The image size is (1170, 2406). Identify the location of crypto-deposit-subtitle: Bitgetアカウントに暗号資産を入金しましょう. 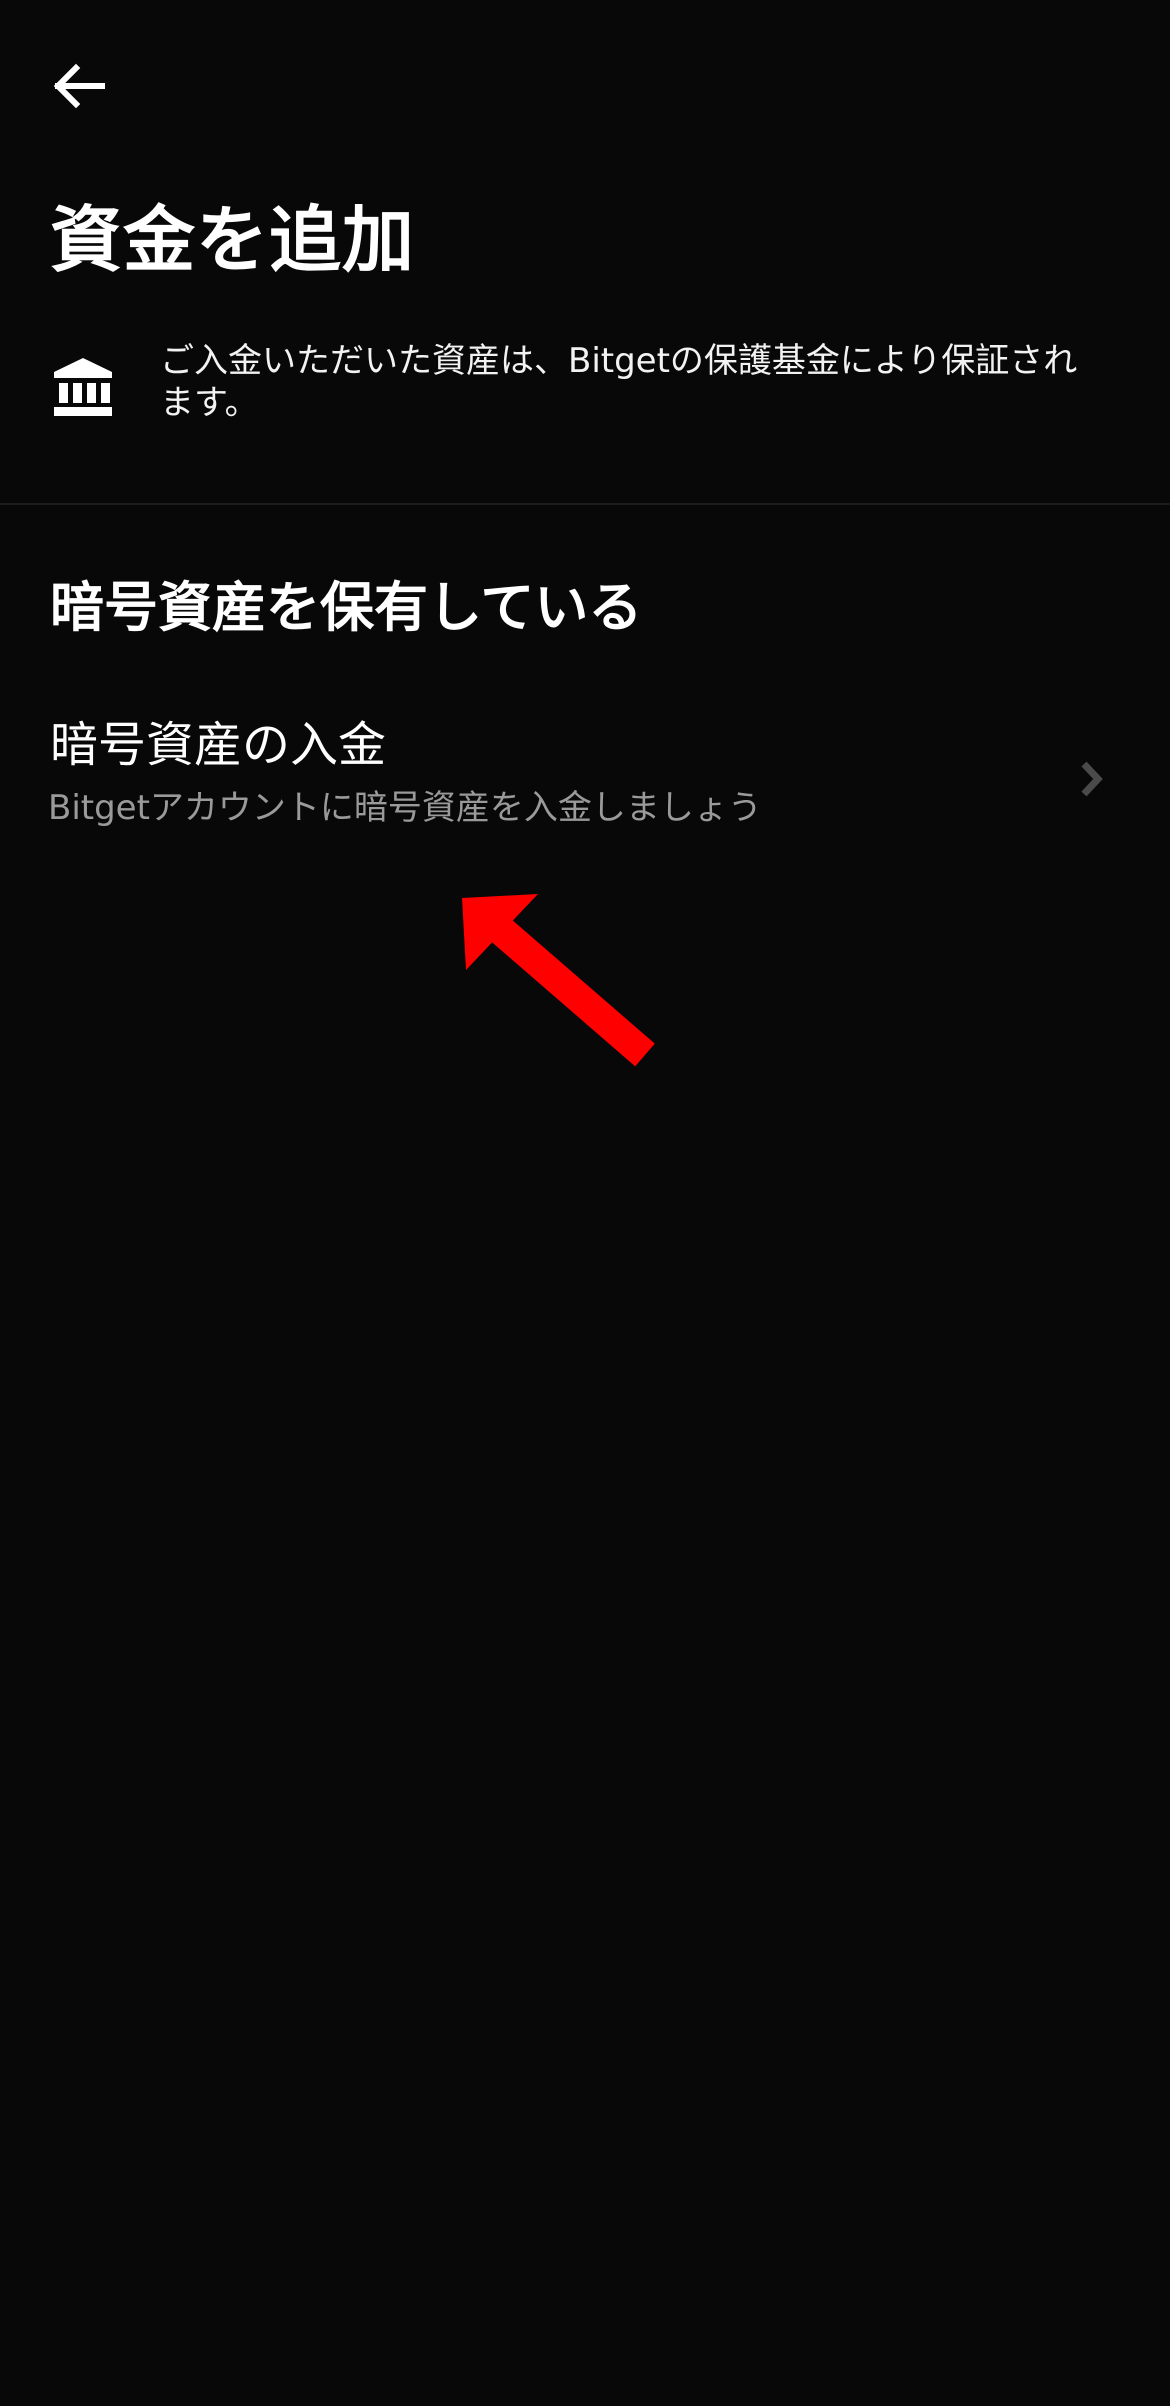
(405, 808).